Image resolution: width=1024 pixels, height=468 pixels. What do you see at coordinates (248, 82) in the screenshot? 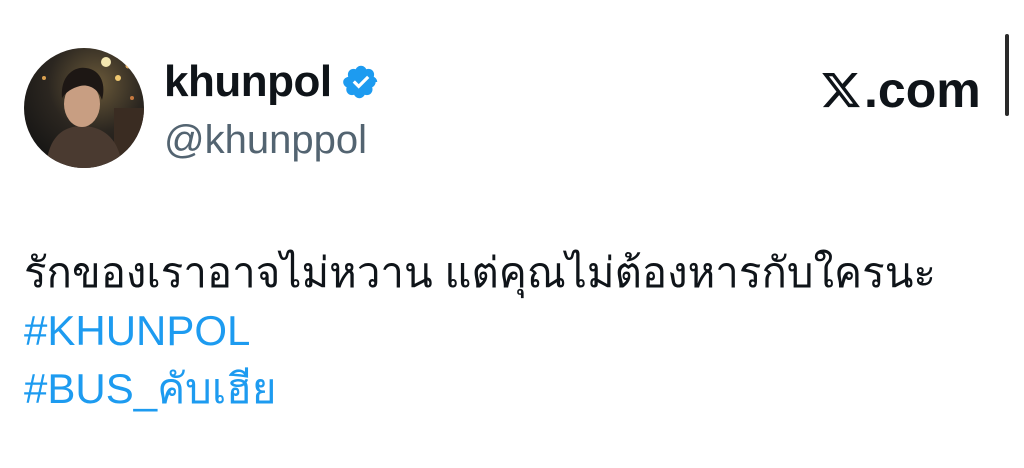
I see `display-name: khunpol` at bounding box center [248, 82].